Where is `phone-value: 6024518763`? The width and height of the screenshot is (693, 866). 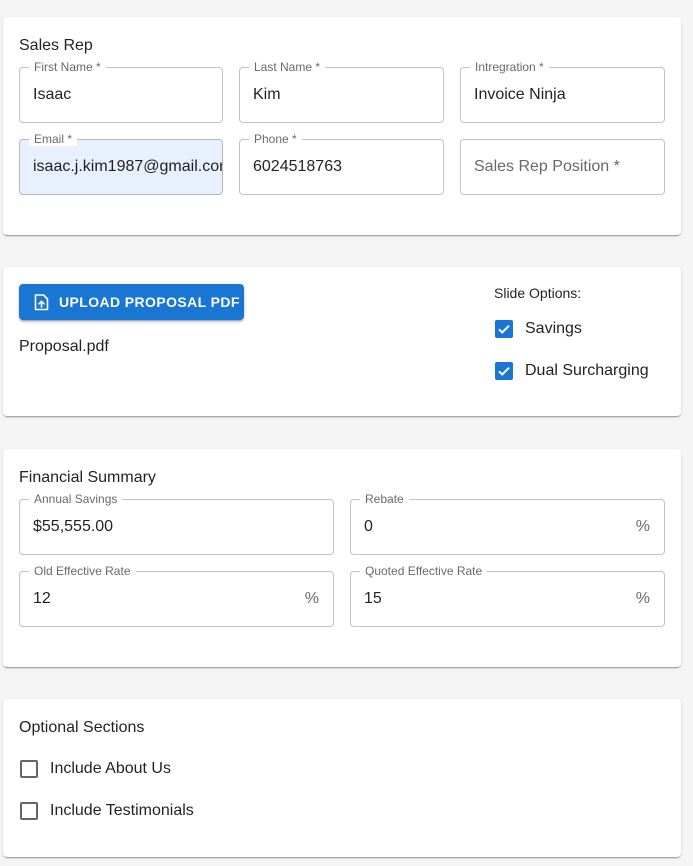
phone-value: 6024518763 is located at coordinates (297, 166).